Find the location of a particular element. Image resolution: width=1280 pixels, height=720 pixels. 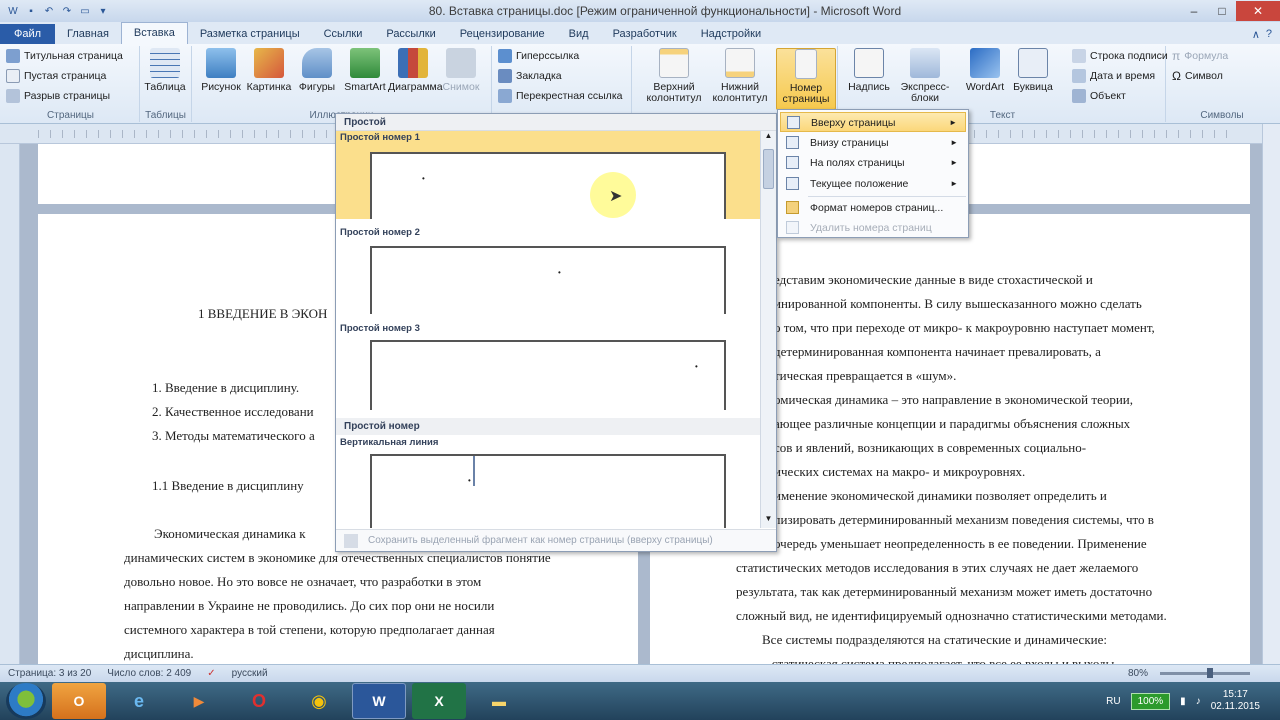

minimize-button: – is located at coordinates (1194, 11).